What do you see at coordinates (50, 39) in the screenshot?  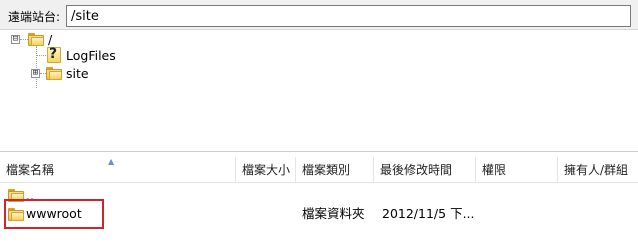 I see `tree-item-label: /` at bounding box center [50, 39].